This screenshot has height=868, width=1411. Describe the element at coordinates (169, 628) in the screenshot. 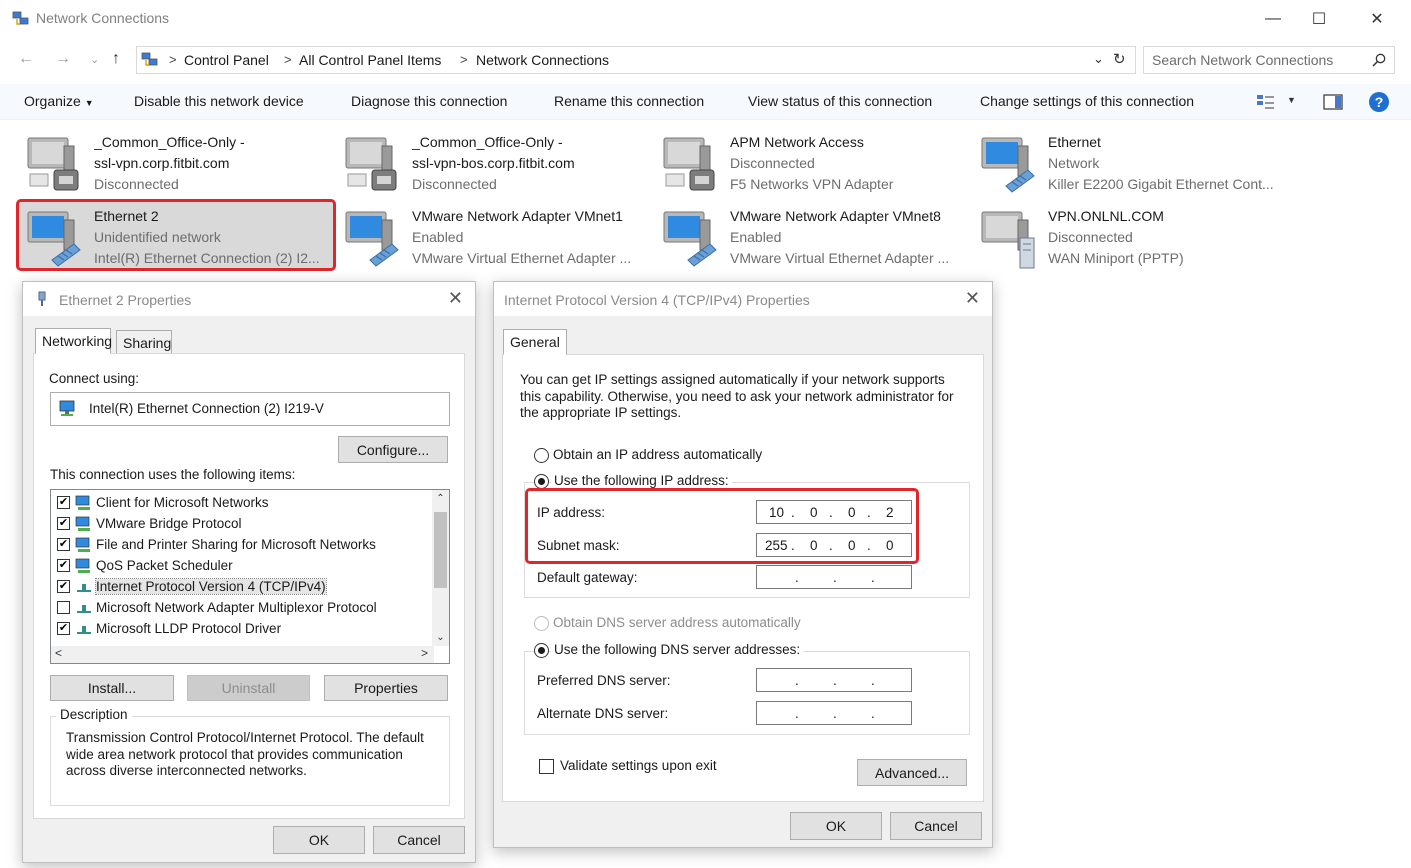

I see `list-item: ✔ Microsoft LLDP Protocol Driver` at that location.